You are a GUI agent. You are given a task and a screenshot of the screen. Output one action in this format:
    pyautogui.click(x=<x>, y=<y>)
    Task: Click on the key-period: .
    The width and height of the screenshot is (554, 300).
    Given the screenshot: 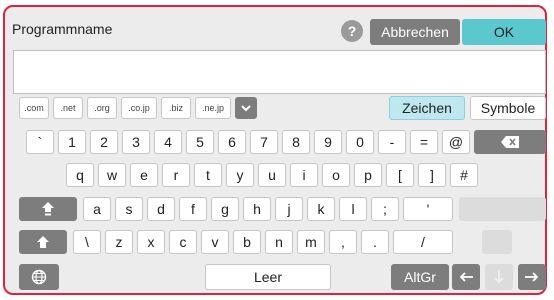 What is the action you would take?
    pyautogui.click(x=375, y=242)
    